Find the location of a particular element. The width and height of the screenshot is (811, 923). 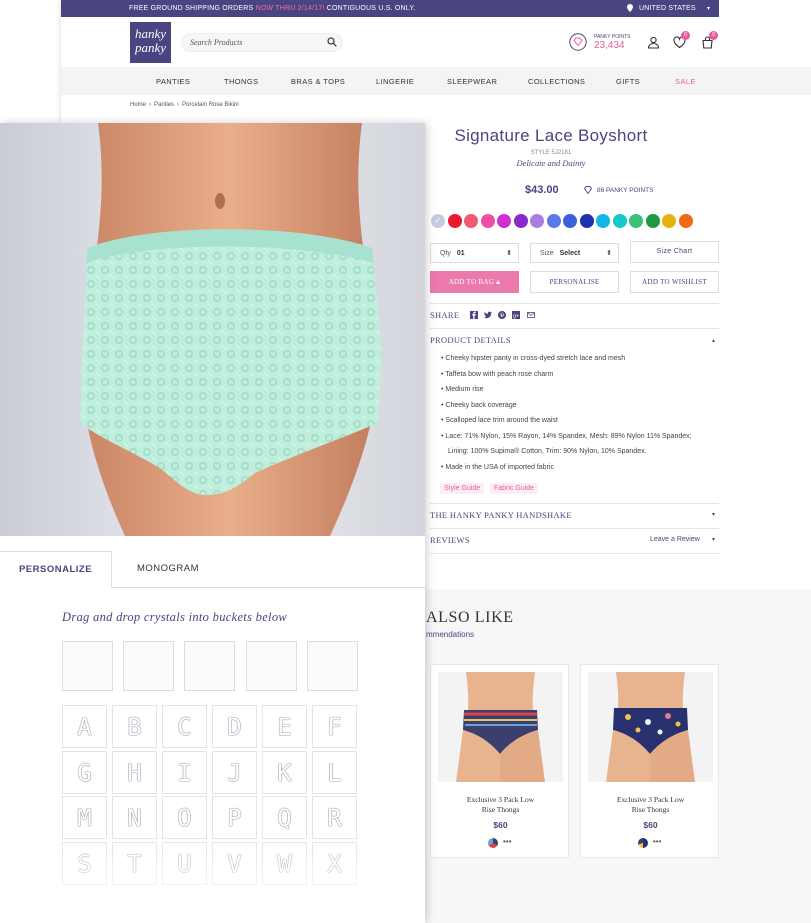

nav-sale: SALE is located at coordinates (685, 81).